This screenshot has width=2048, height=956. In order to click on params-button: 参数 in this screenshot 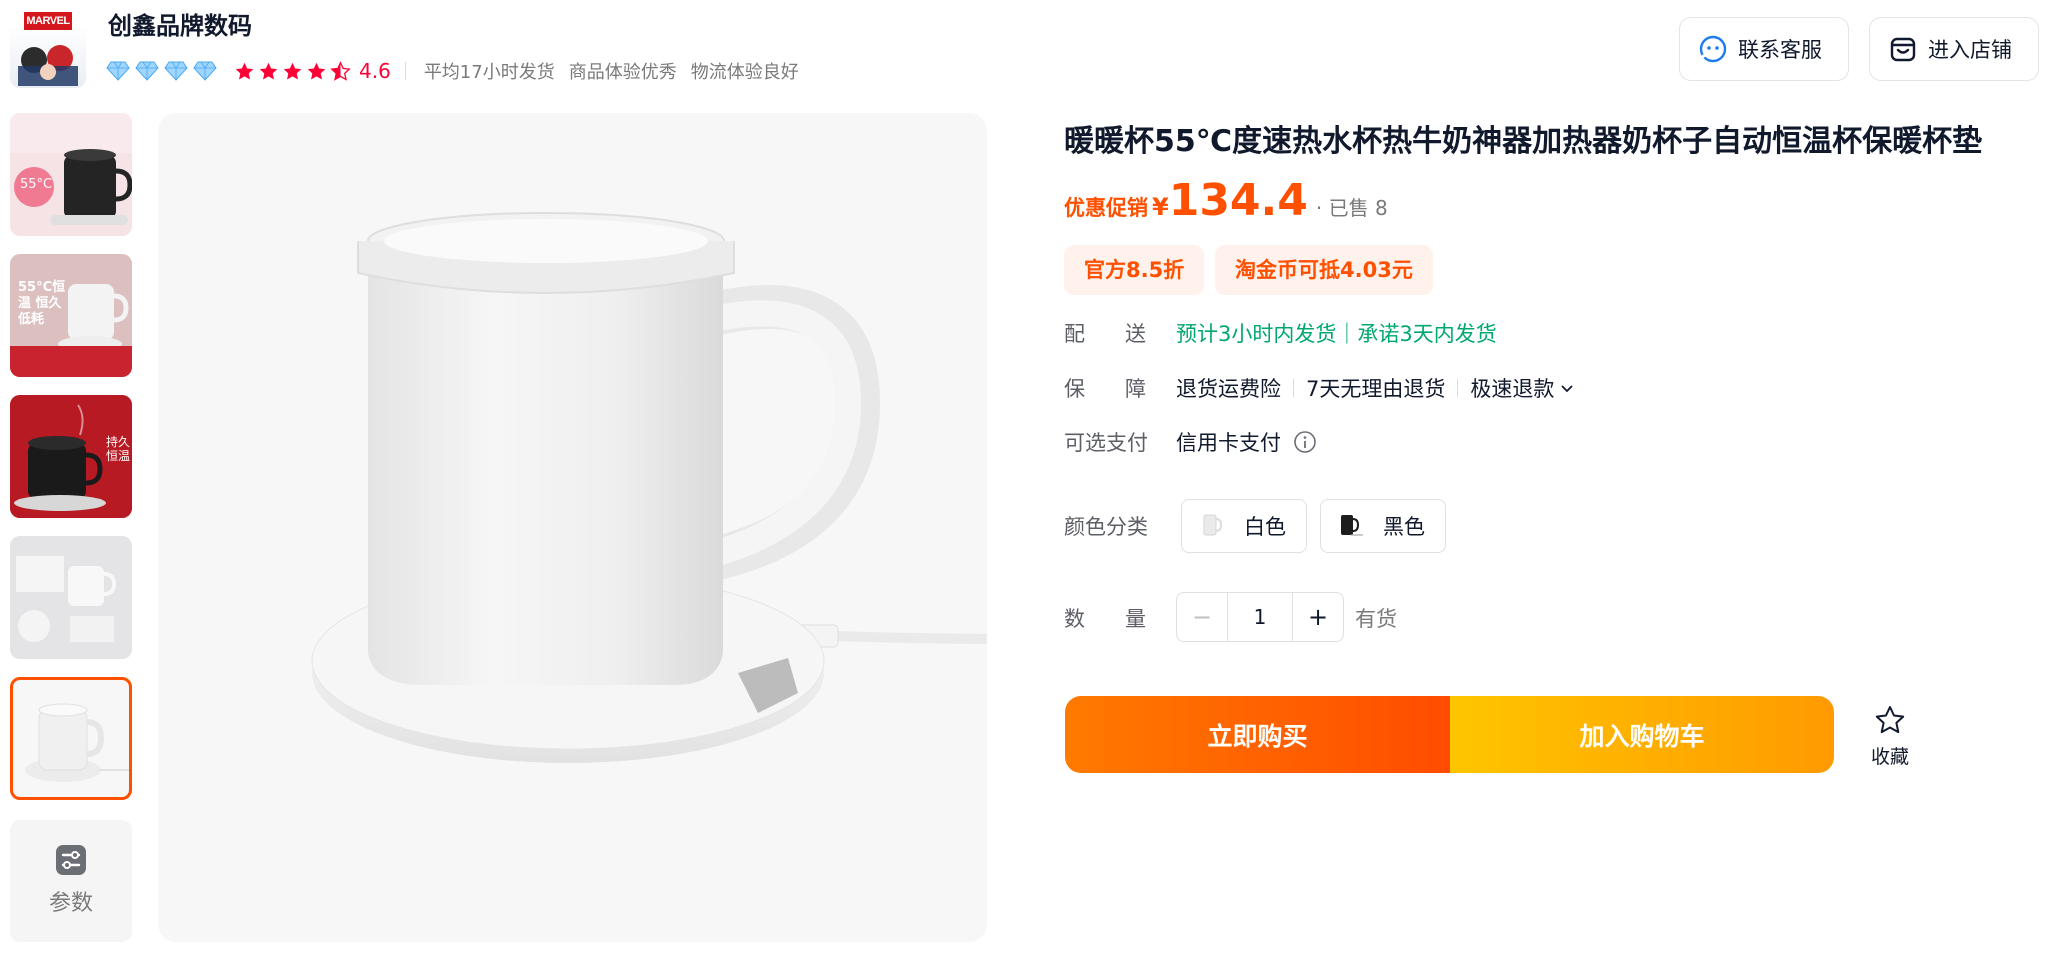, I will do `click(71, 881)`.